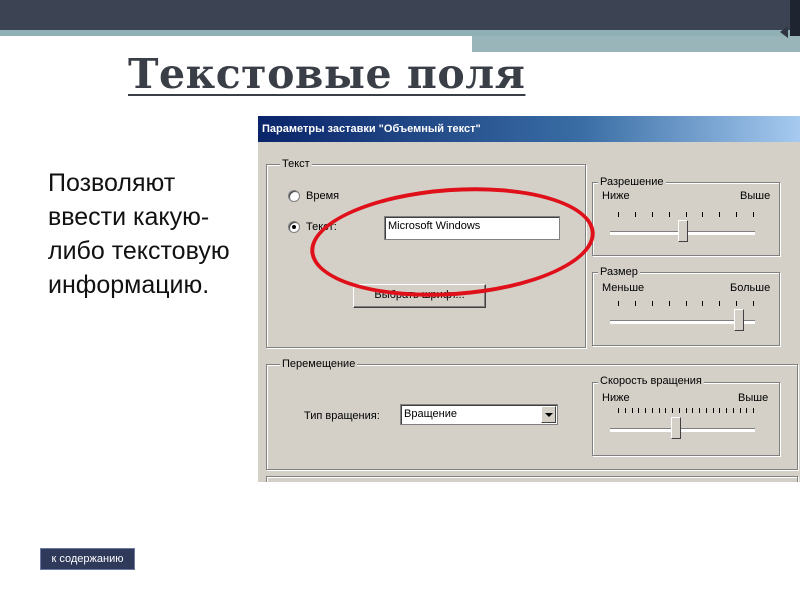 This screenshot has height=600, width=800. I want to click on chevron-down-icon, so click(548, 414).